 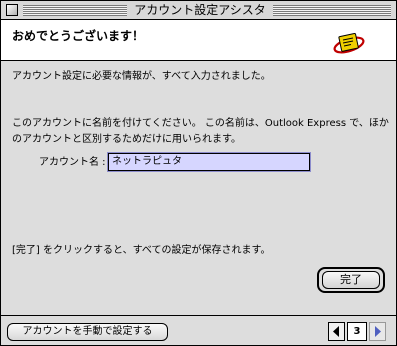 I want to click on finish-button: 完了, so click(x=351, y=280).